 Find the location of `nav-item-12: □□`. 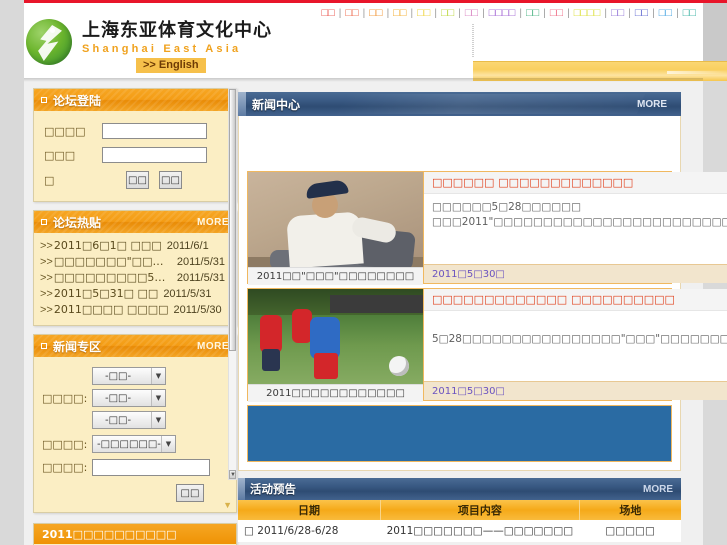

nav-item-12: □□ is located at coordinates (641, 13).